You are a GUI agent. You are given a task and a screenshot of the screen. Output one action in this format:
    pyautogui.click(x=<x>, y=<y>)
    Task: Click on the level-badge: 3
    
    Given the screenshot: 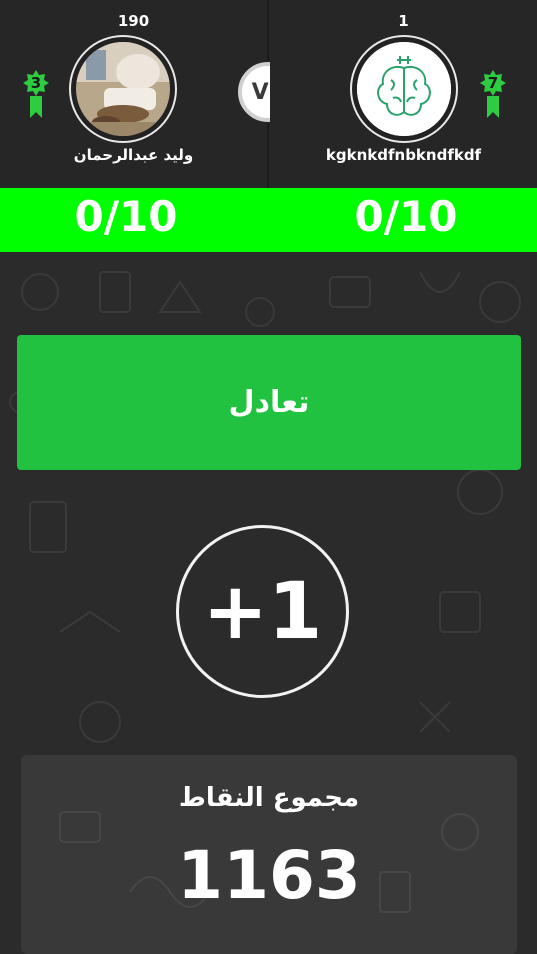 What is the action you would take?
    pyautogui.click(x=36, y=94)
    